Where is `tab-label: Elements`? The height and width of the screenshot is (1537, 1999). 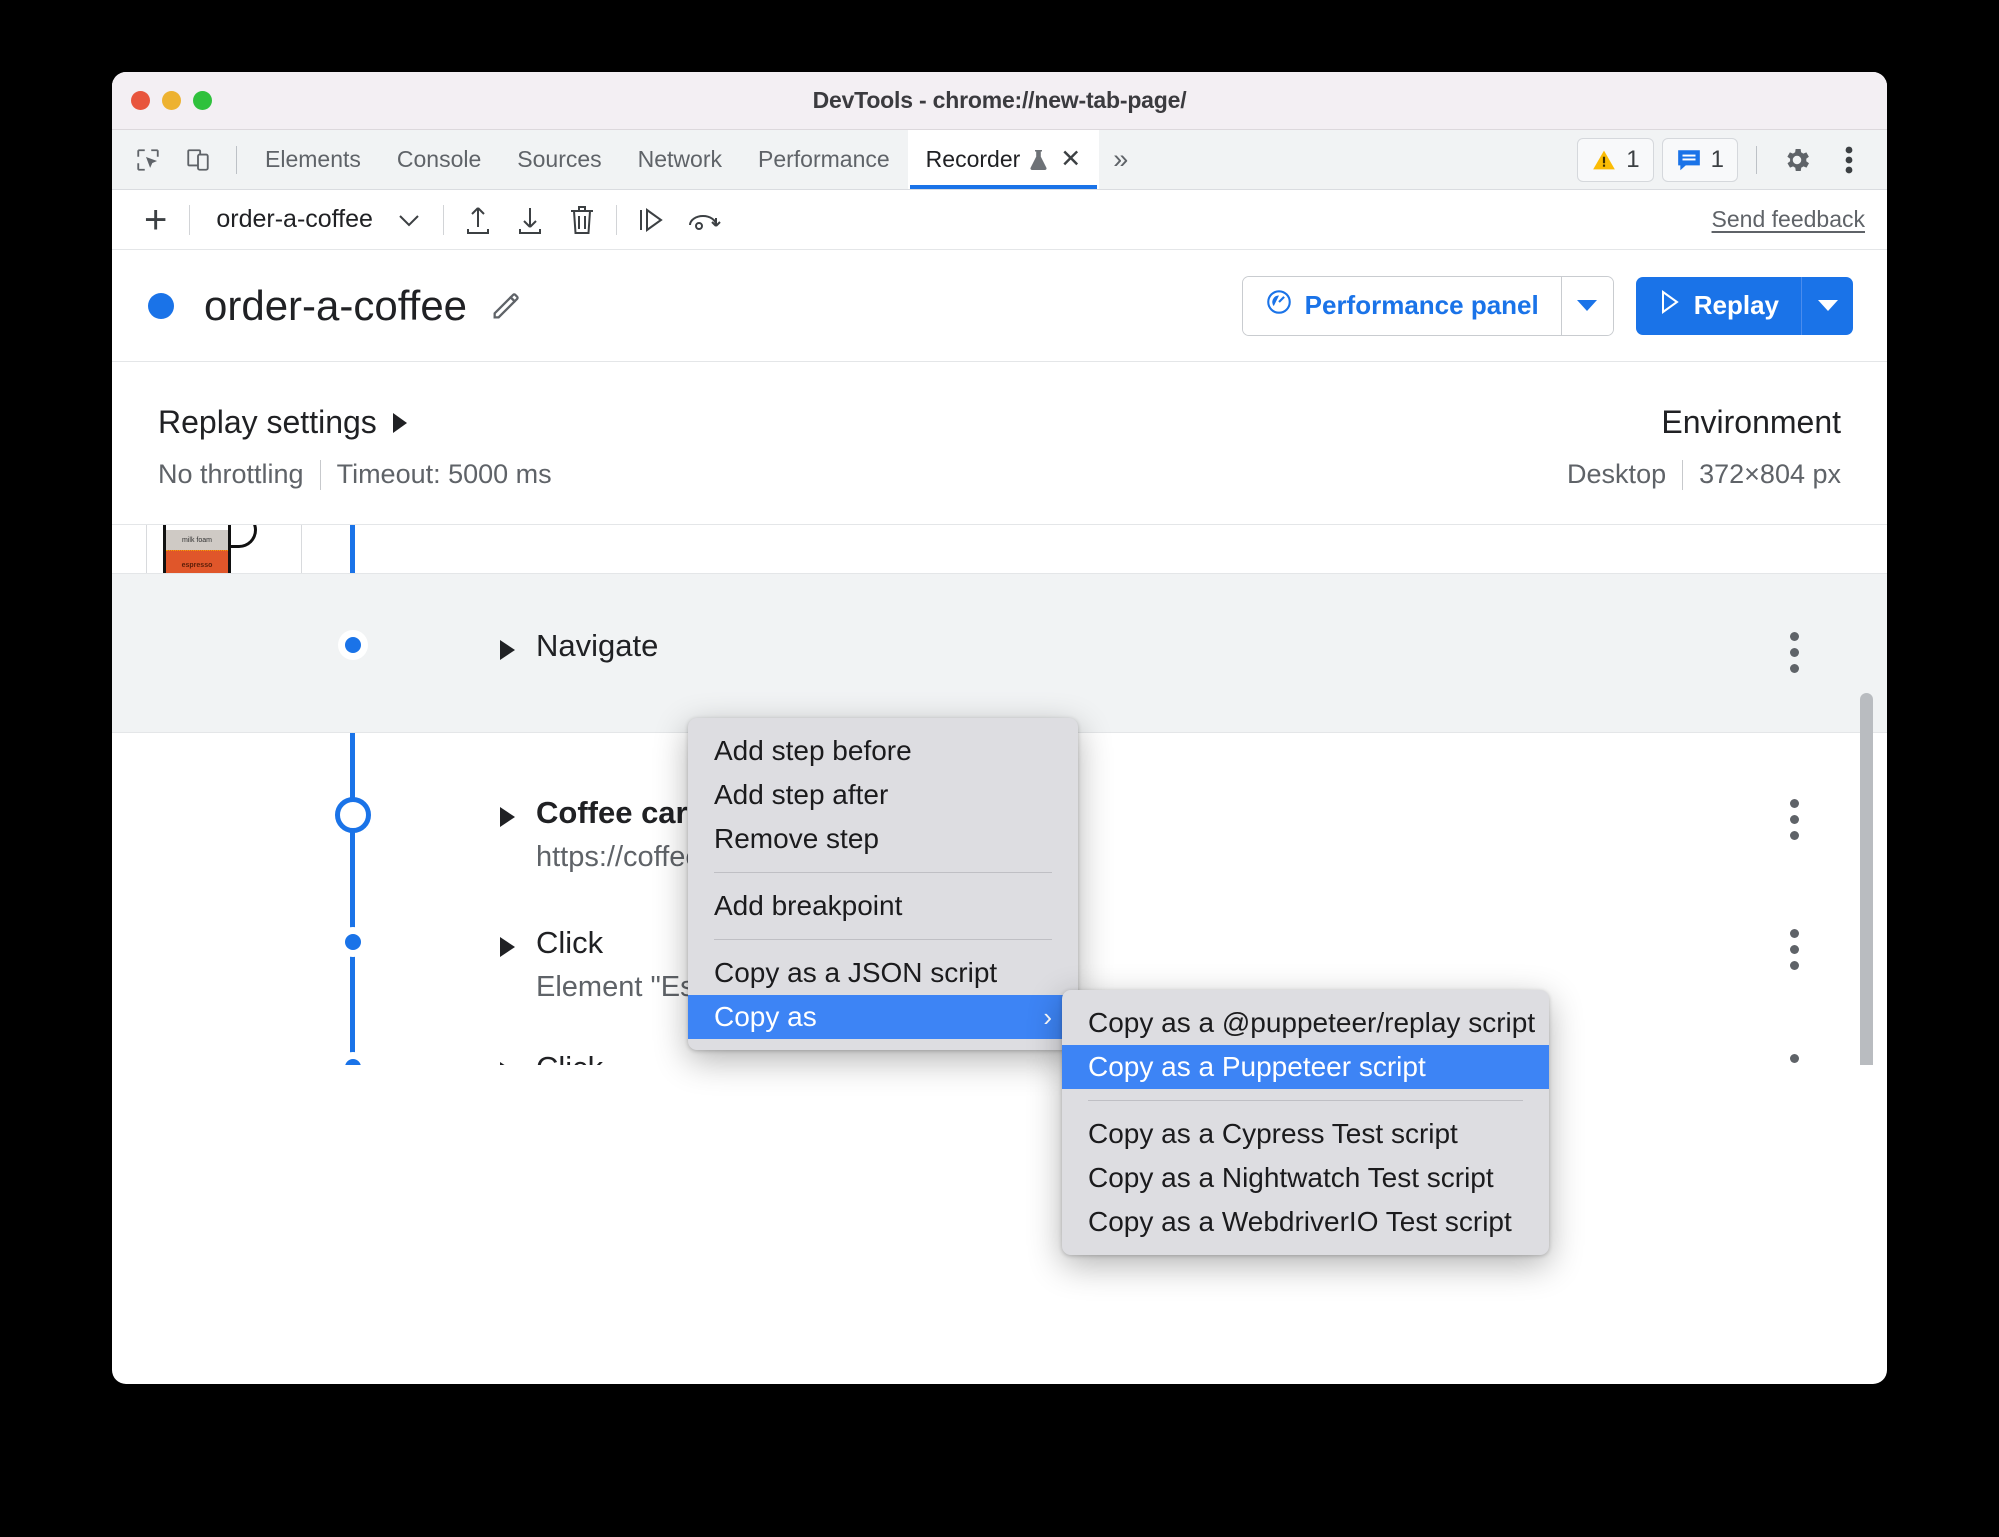
tab-label: Elements is located at coordinates (313, 159).